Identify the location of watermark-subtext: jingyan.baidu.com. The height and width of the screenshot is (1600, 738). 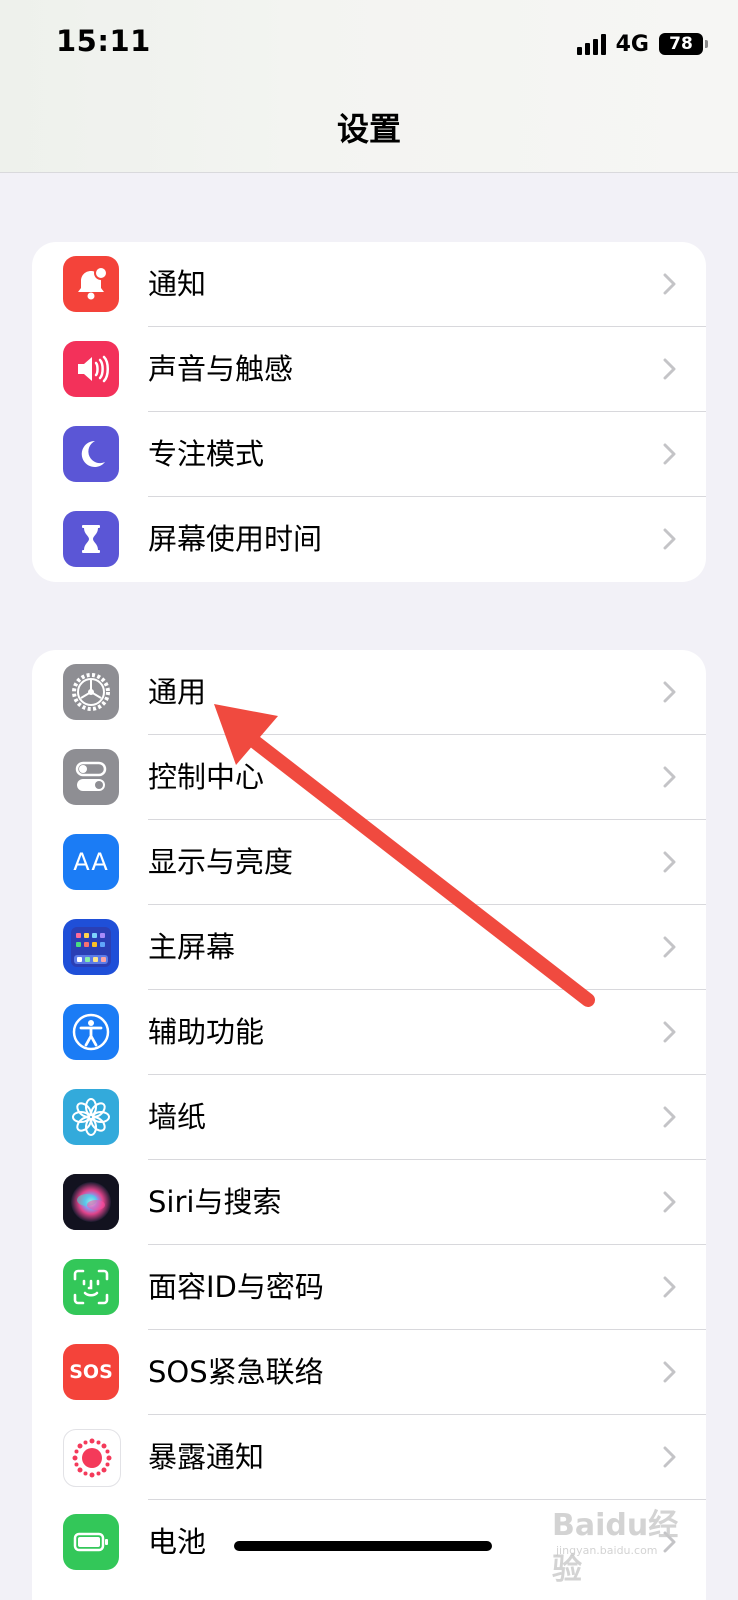
(607, 1550).